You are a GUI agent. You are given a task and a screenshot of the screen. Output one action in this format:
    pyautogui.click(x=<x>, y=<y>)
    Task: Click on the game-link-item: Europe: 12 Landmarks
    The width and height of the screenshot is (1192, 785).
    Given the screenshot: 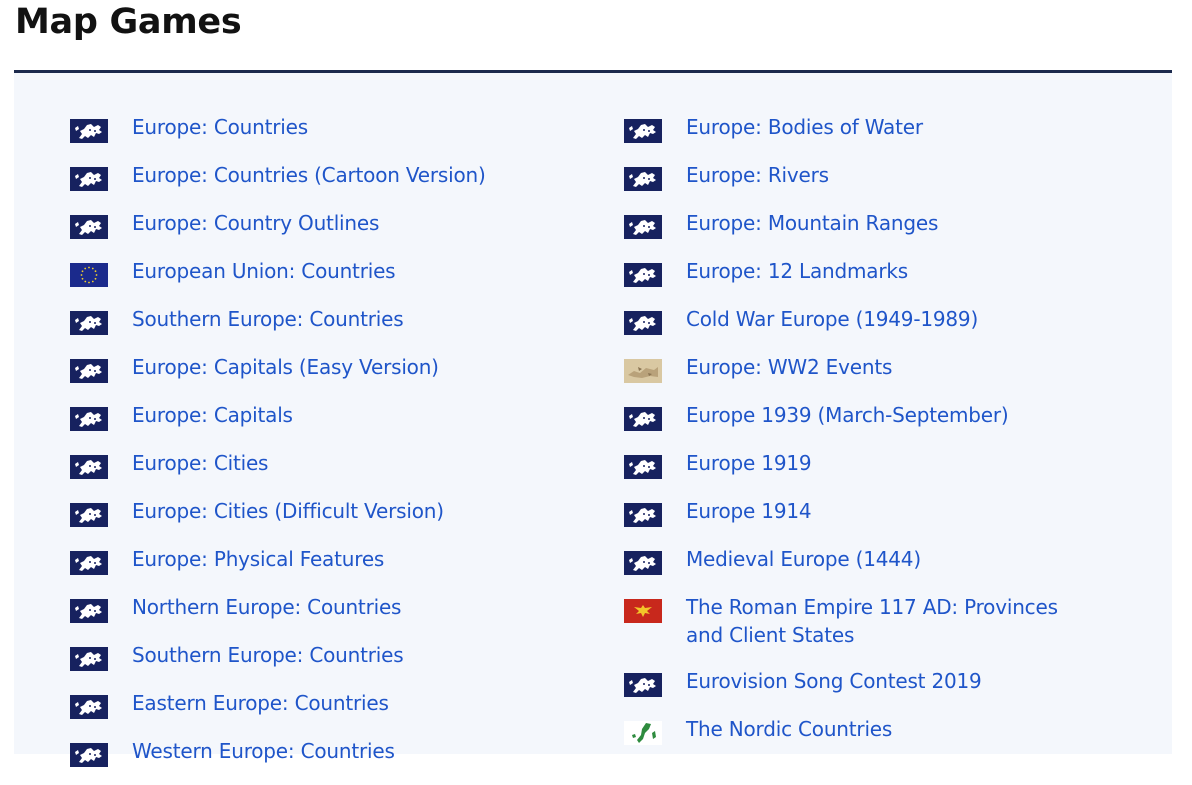 What is the action you would take?
    pyautogui.click(x=859, y=272)
    